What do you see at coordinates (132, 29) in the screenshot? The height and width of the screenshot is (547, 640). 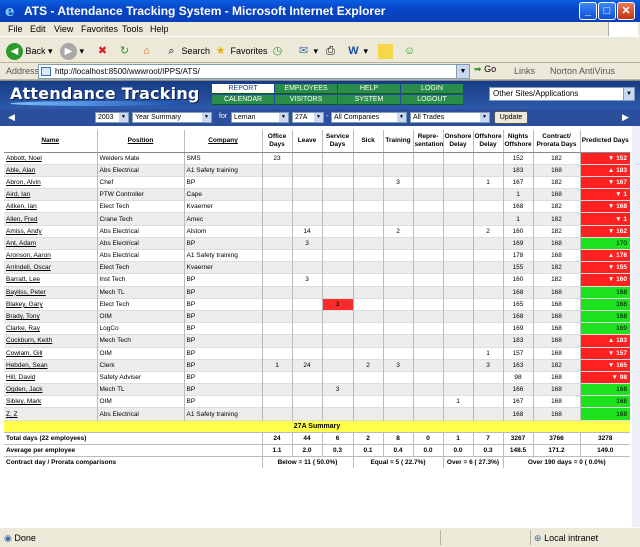 I see `menu-tools: Tools` at bounding box center [132, 29].